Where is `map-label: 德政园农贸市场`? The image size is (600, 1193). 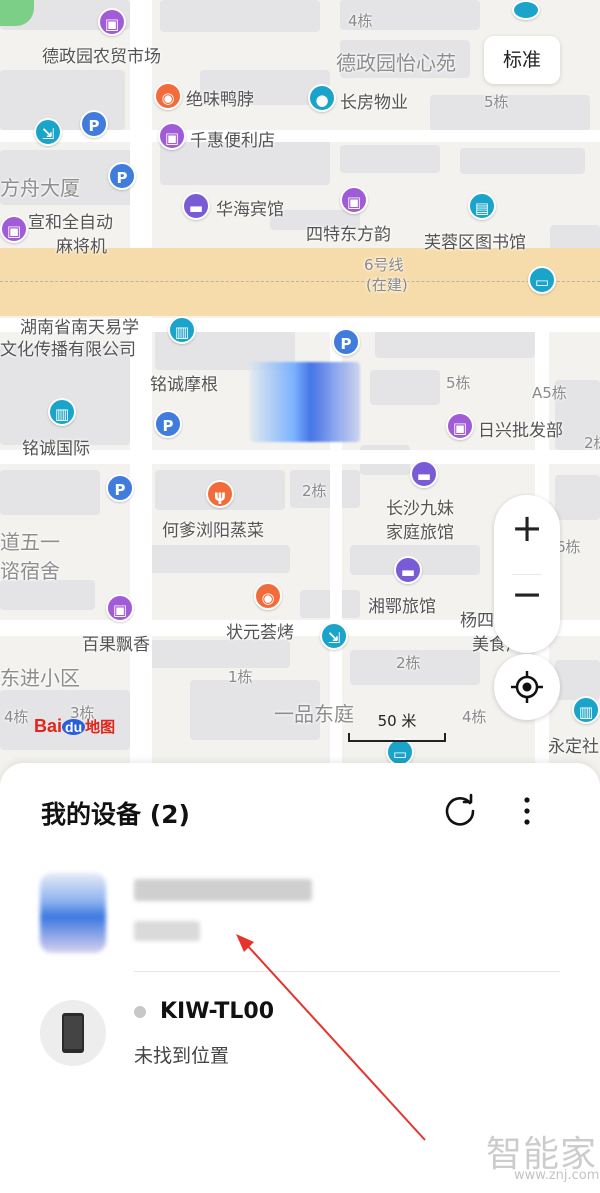
map-label: 德政园农贸市场 is located at coordinates (101, 57).